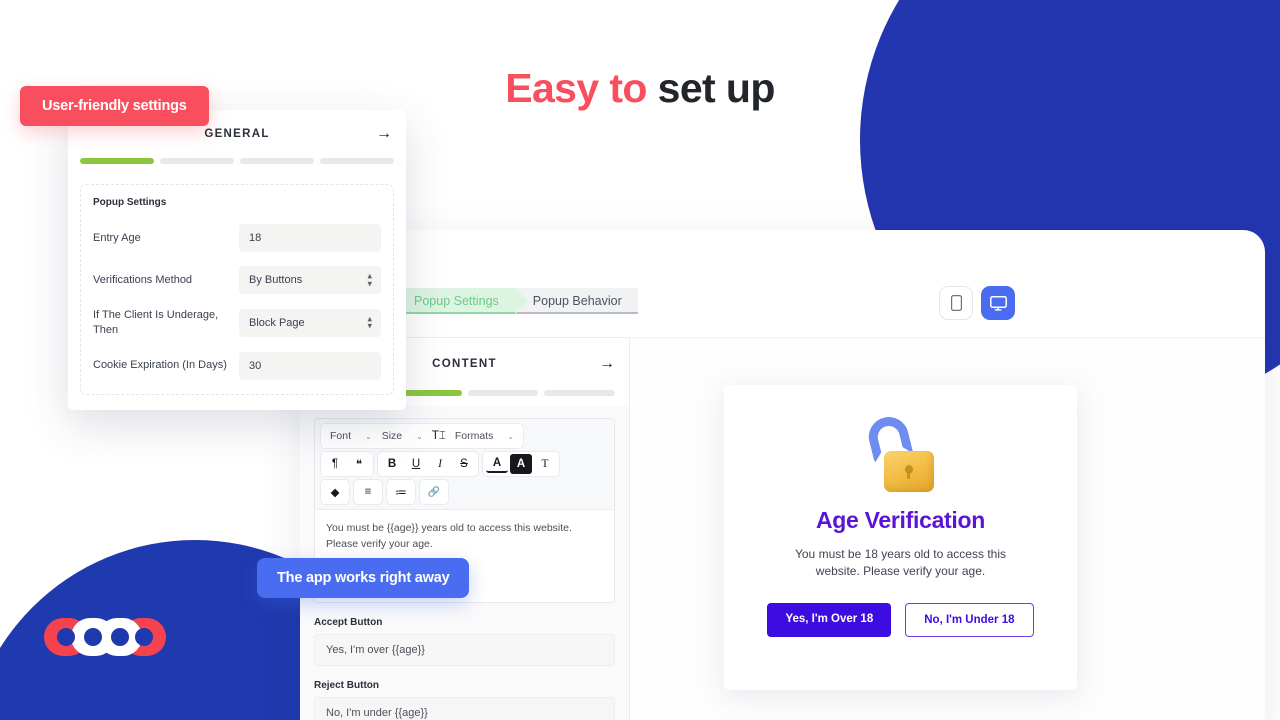  I want to click on link-group: 🔗, so click(434, 492).